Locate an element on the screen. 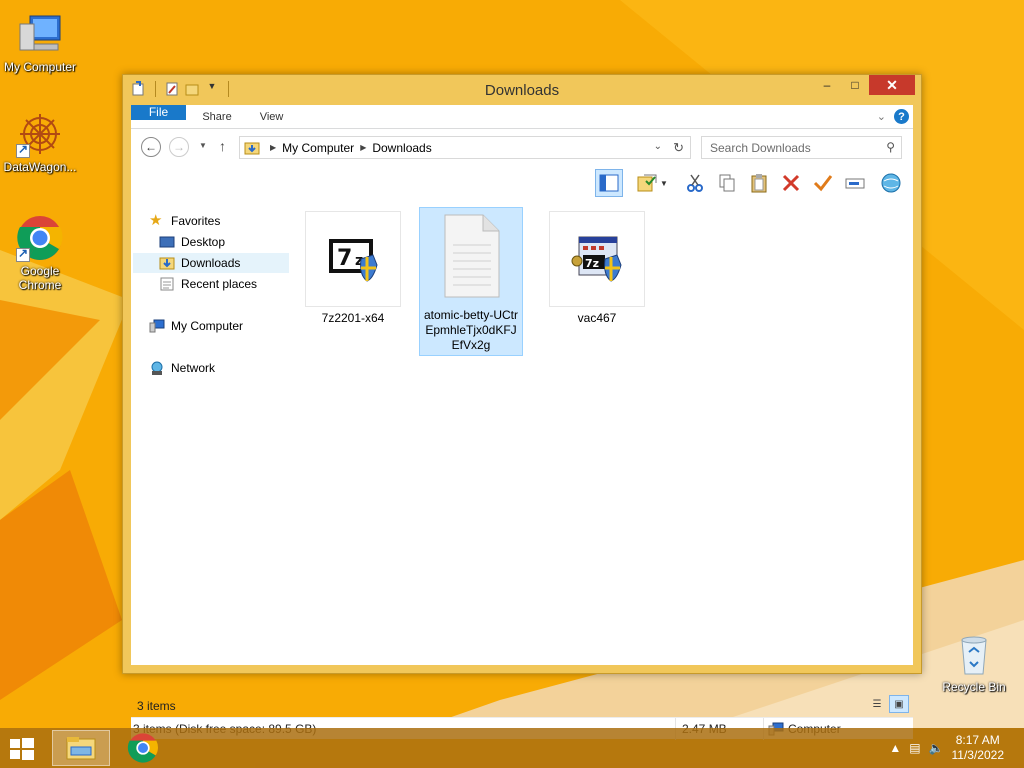 The height and width of the screenshot is (768, 1024). search-icon: ⚲ is located at coordinates (890, 147).